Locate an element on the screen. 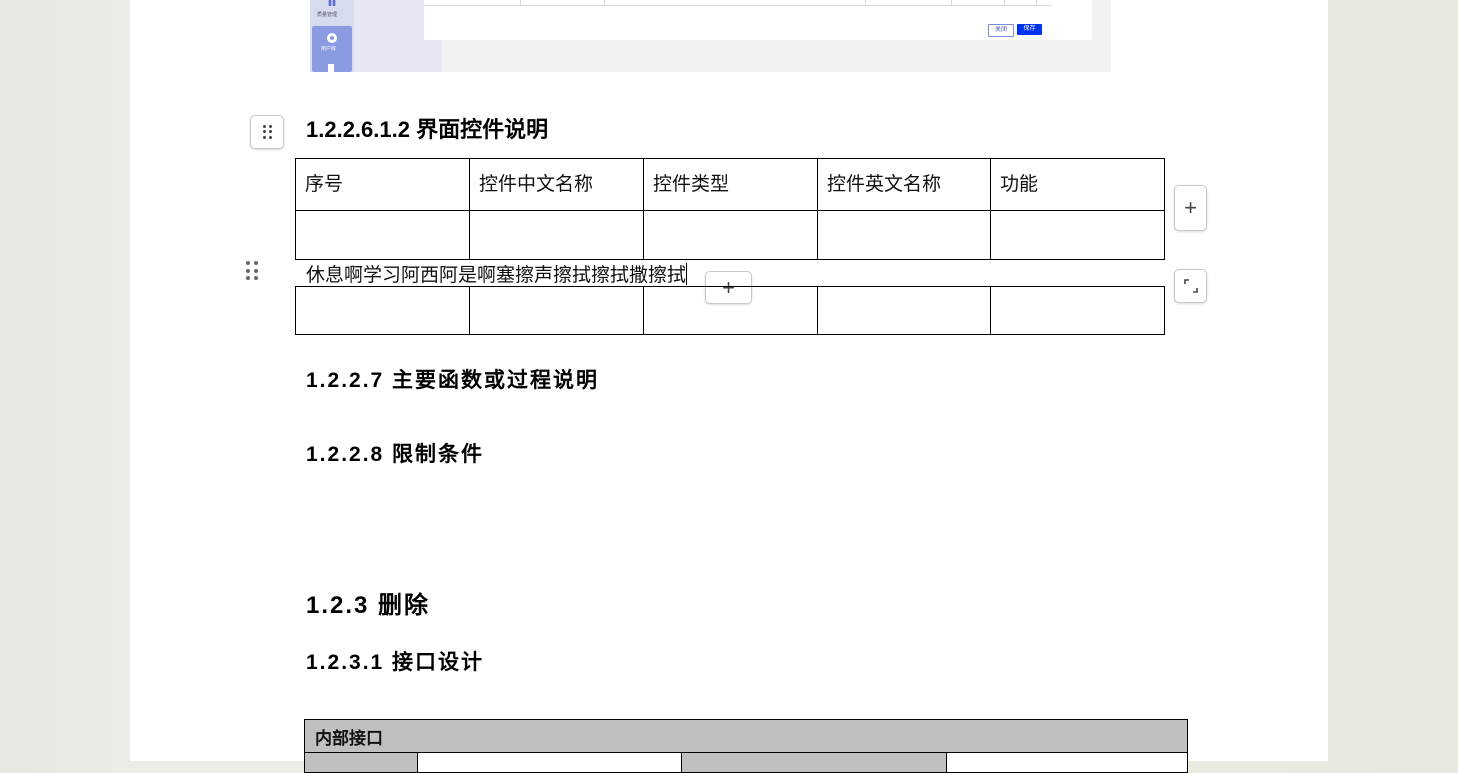 The image size is (1458, 773). section-heading: 1.2.3.1 接口设计 is located at coordinates (395, 662).